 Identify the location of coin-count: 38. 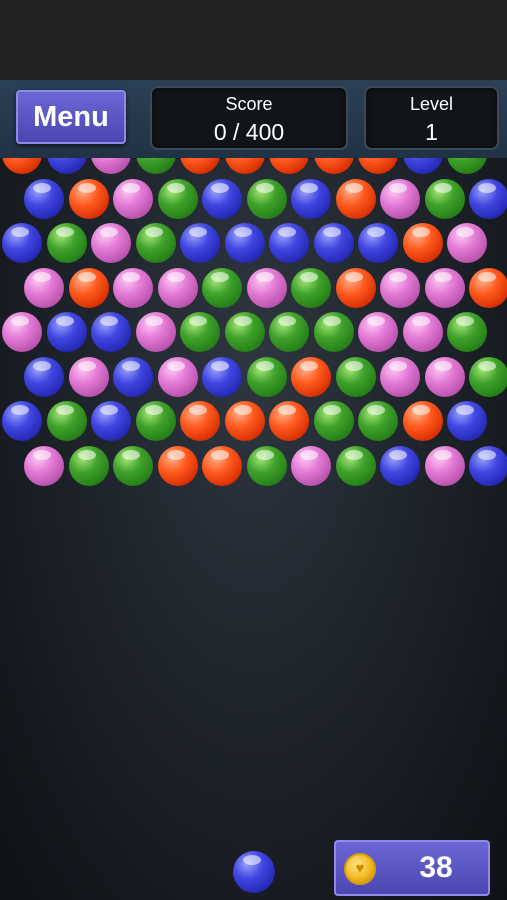
(436, 867).